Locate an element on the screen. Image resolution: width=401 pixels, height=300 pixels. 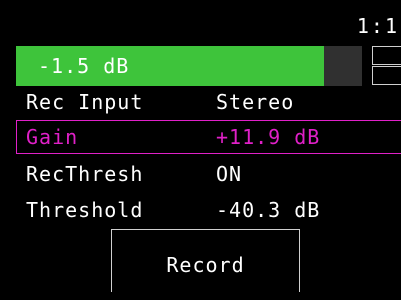
param-row-rec-input: Rec Input Stereo is located at coordinates (208, 102).